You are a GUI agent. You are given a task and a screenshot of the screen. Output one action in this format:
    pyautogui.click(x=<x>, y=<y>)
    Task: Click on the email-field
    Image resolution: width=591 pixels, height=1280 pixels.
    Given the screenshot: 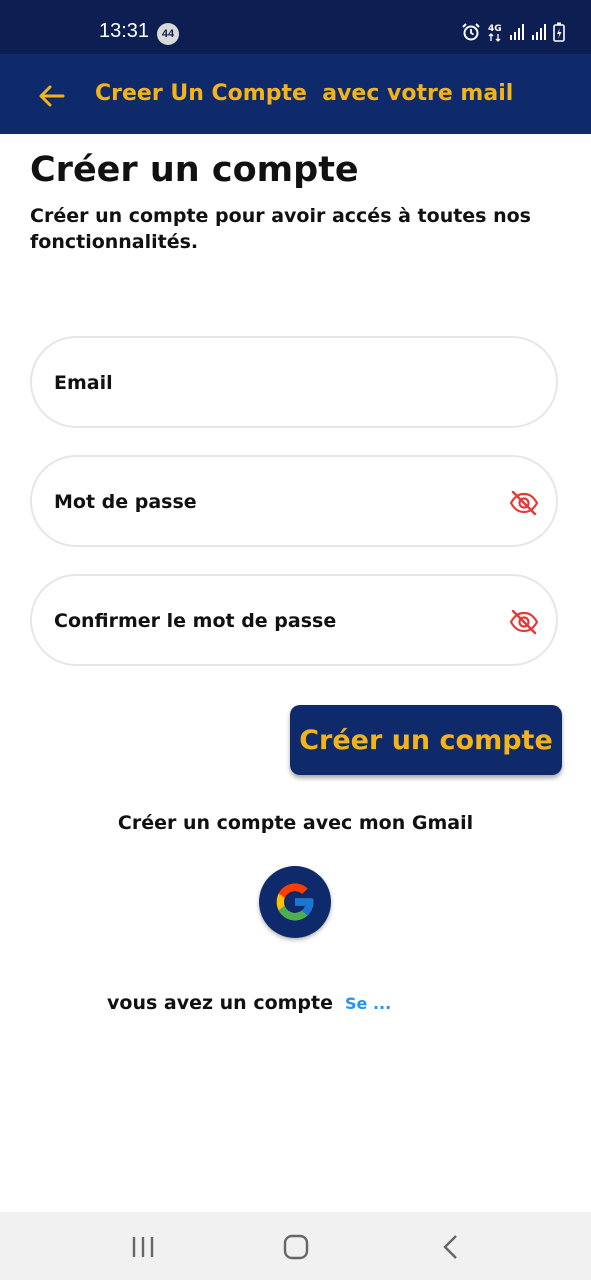 What is the action you would take?
    pyautogui.click(x=294, y=382)
    